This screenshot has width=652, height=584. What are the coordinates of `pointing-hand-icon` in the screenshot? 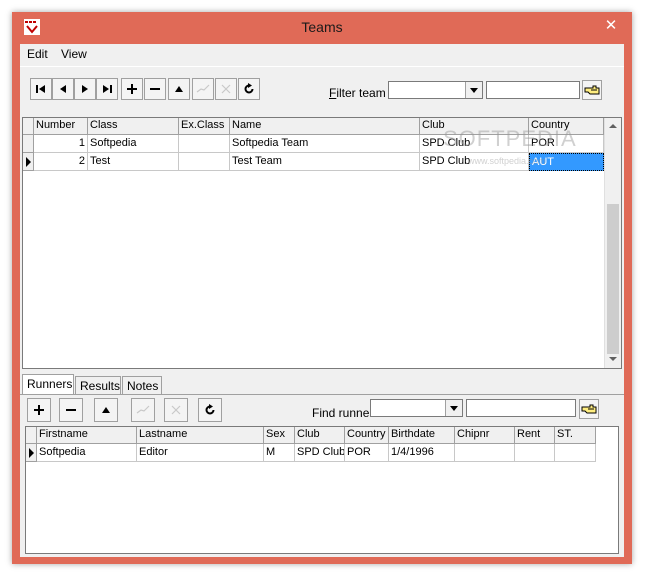 It's located at (592, 90).